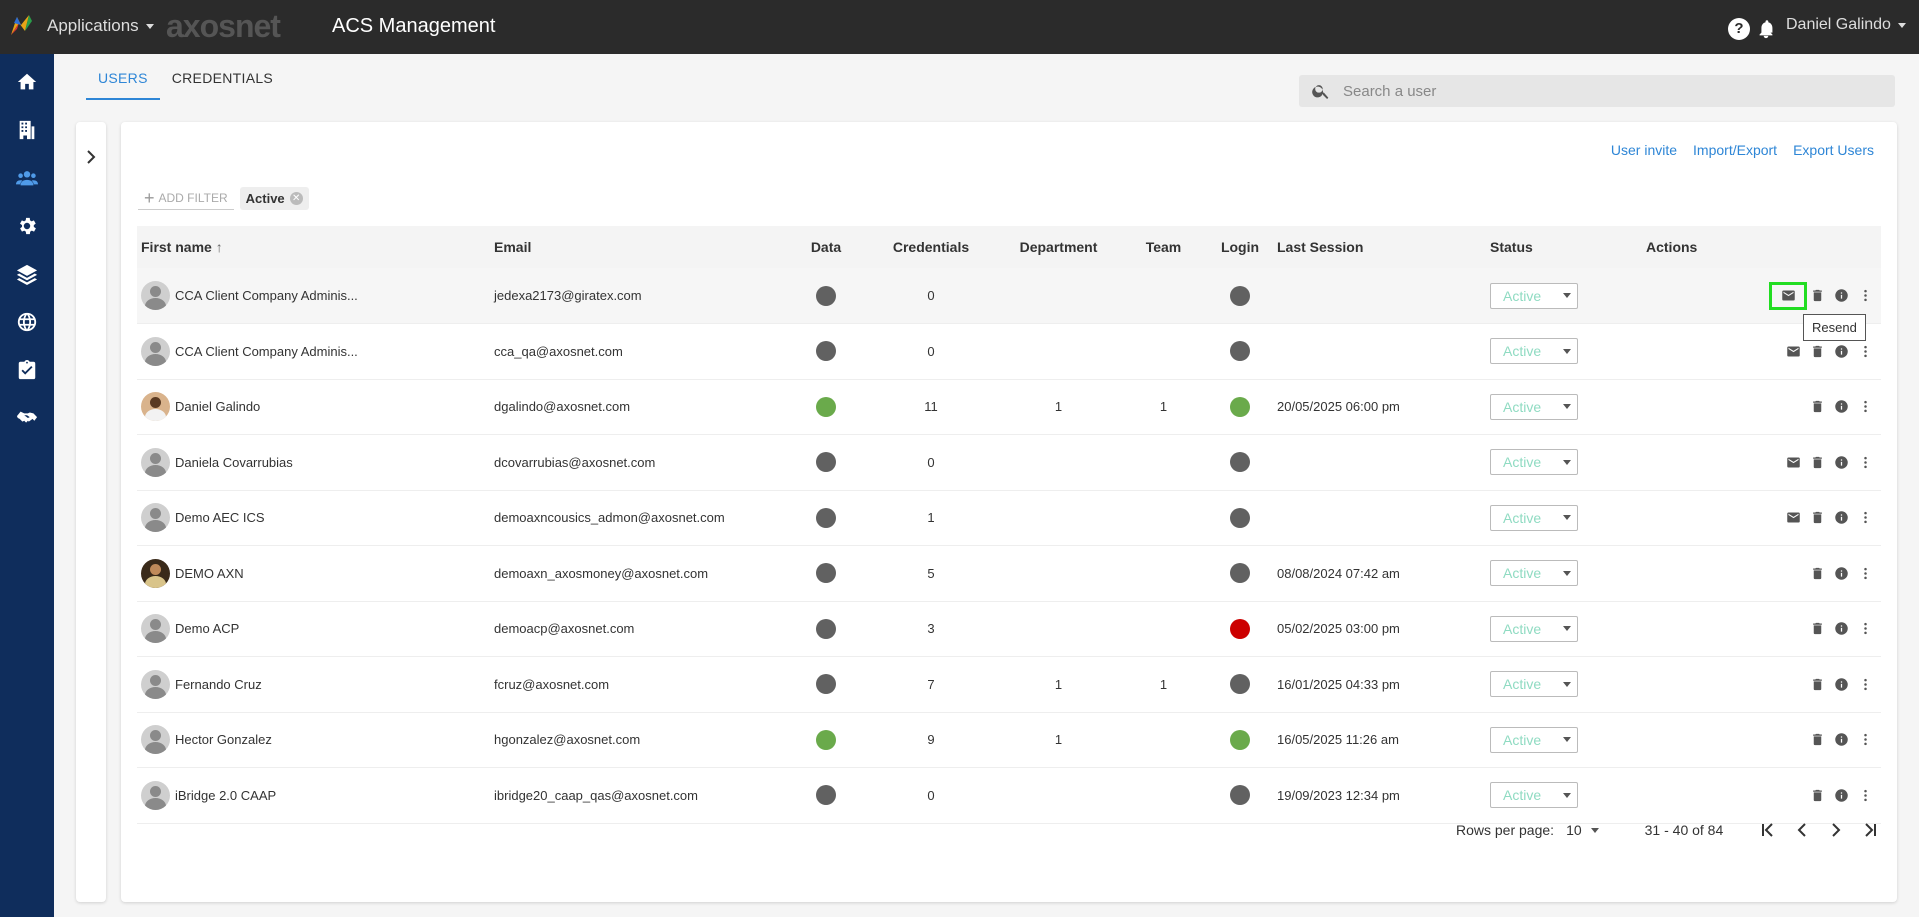 The image size is (1919, 917). What do you see at coordinates (1768, 830) in the screenshot?
I see `first-page-button` at bounding box center [1768, 830].